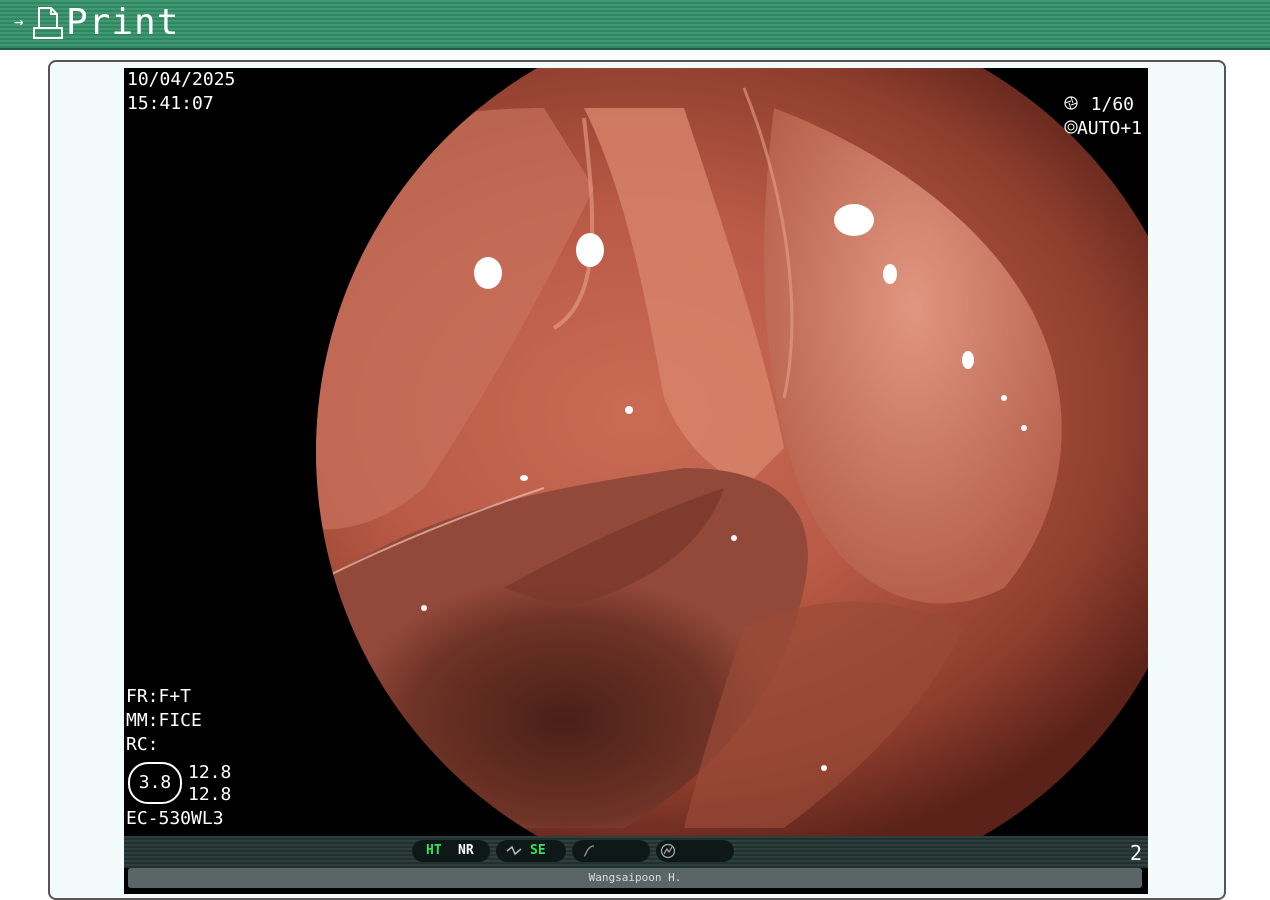 Image resolution: width=1270 pixels, height=900 pixels. Describe the element at coordinates (164, 720) in the screenshot. I see `mm-readout: MM:FICE` at that location.